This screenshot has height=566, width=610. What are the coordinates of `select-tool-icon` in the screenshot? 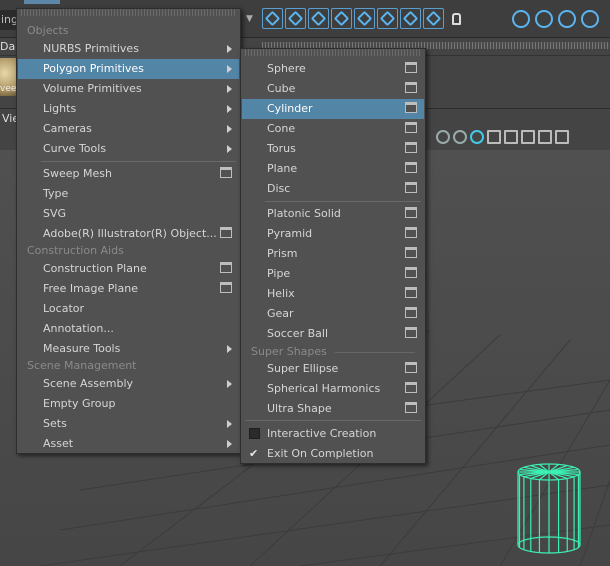 It's located at (272, 18).